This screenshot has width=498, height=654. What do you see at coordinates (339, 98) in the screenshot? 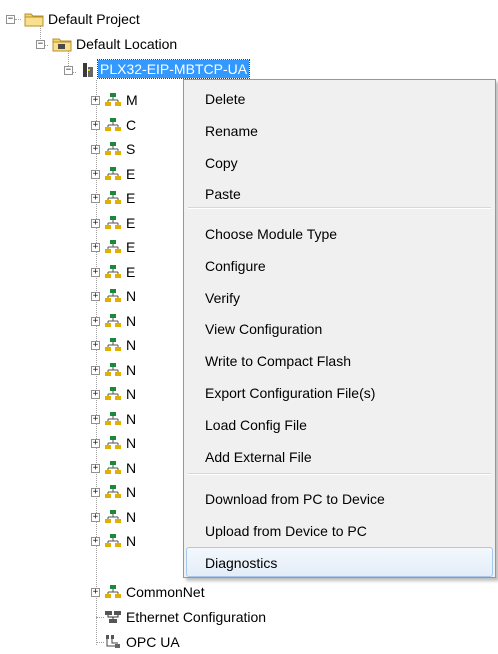
I see `menu-item-delete: Delete` at bounding box center [339, 98].